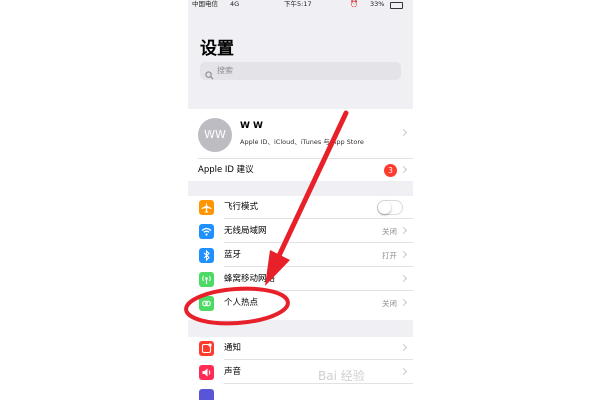 Image resolution: width=600 pixels, height=400 pixels. Describe the element at coordinates (237, 306) in the screenshot. I see `annotation-circle` at that location.